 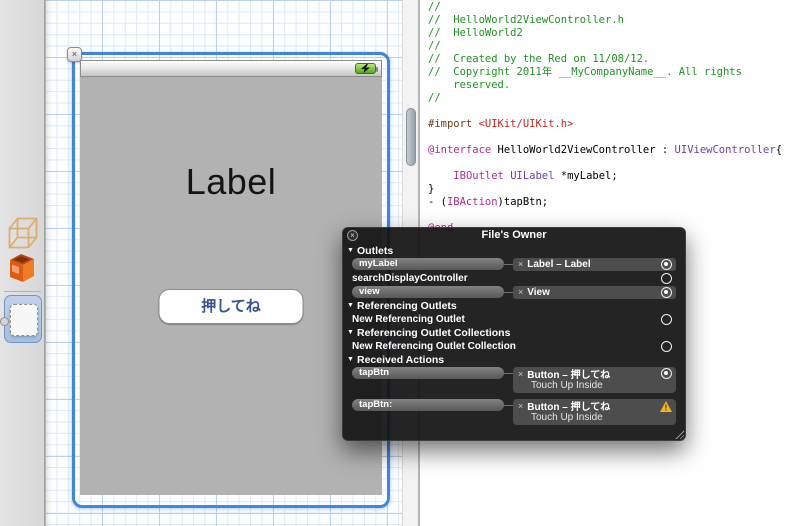 What do you see at coordinates (407, 305) in the screenshot?
I see `section-label: Referencing Outlets` at bounding box center [407, 305].